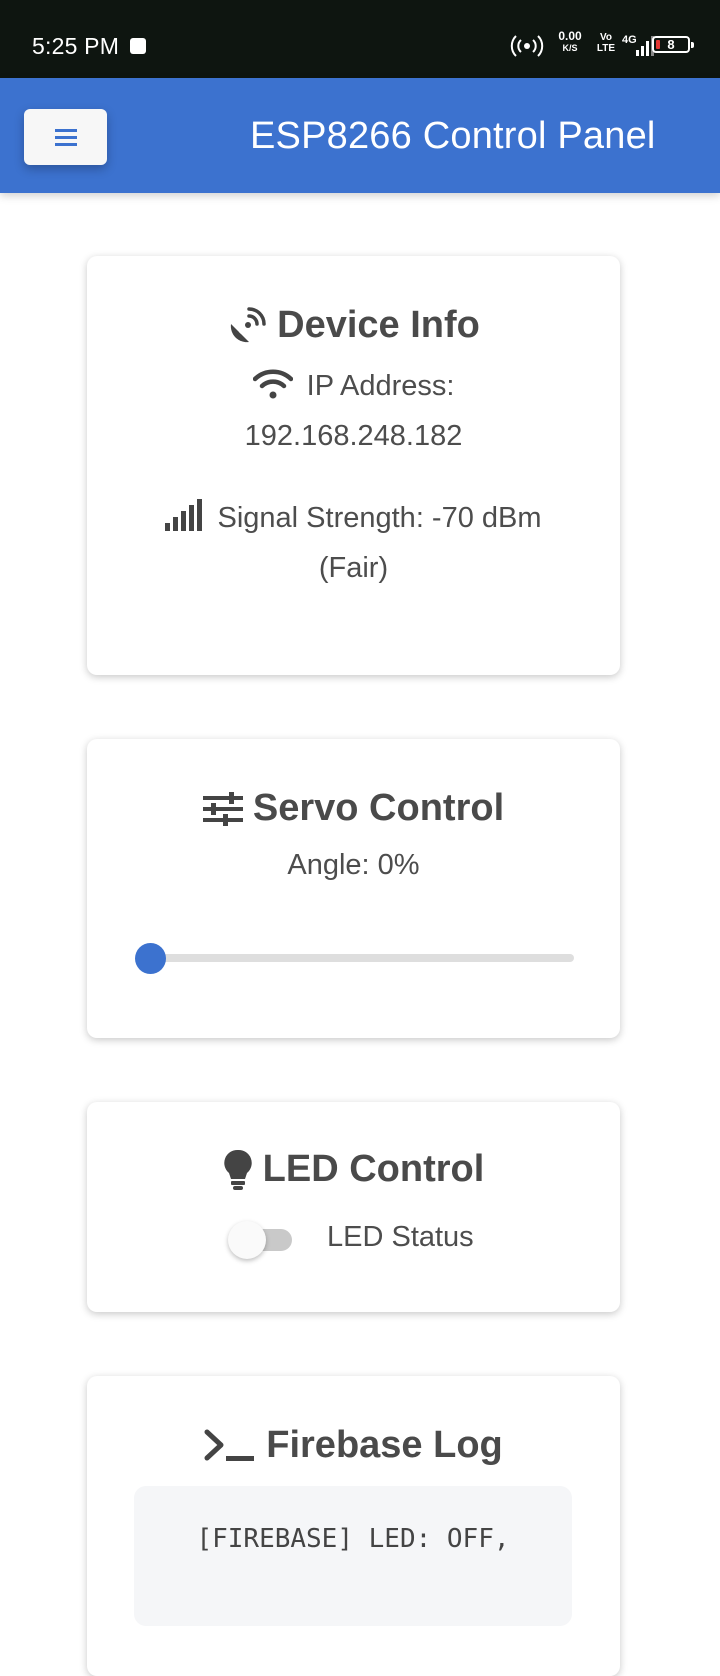 The width and height of the screenshot is (720, 1676). I want to click on page-title: ESP8266 Control Panel, so click(453, 136).